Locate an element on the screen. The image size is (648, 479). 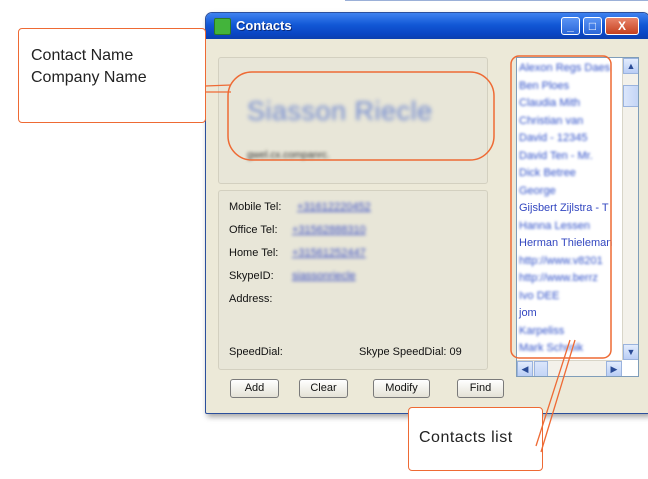
mobile-link: +31612220452 is located at coordinates (334, 207).